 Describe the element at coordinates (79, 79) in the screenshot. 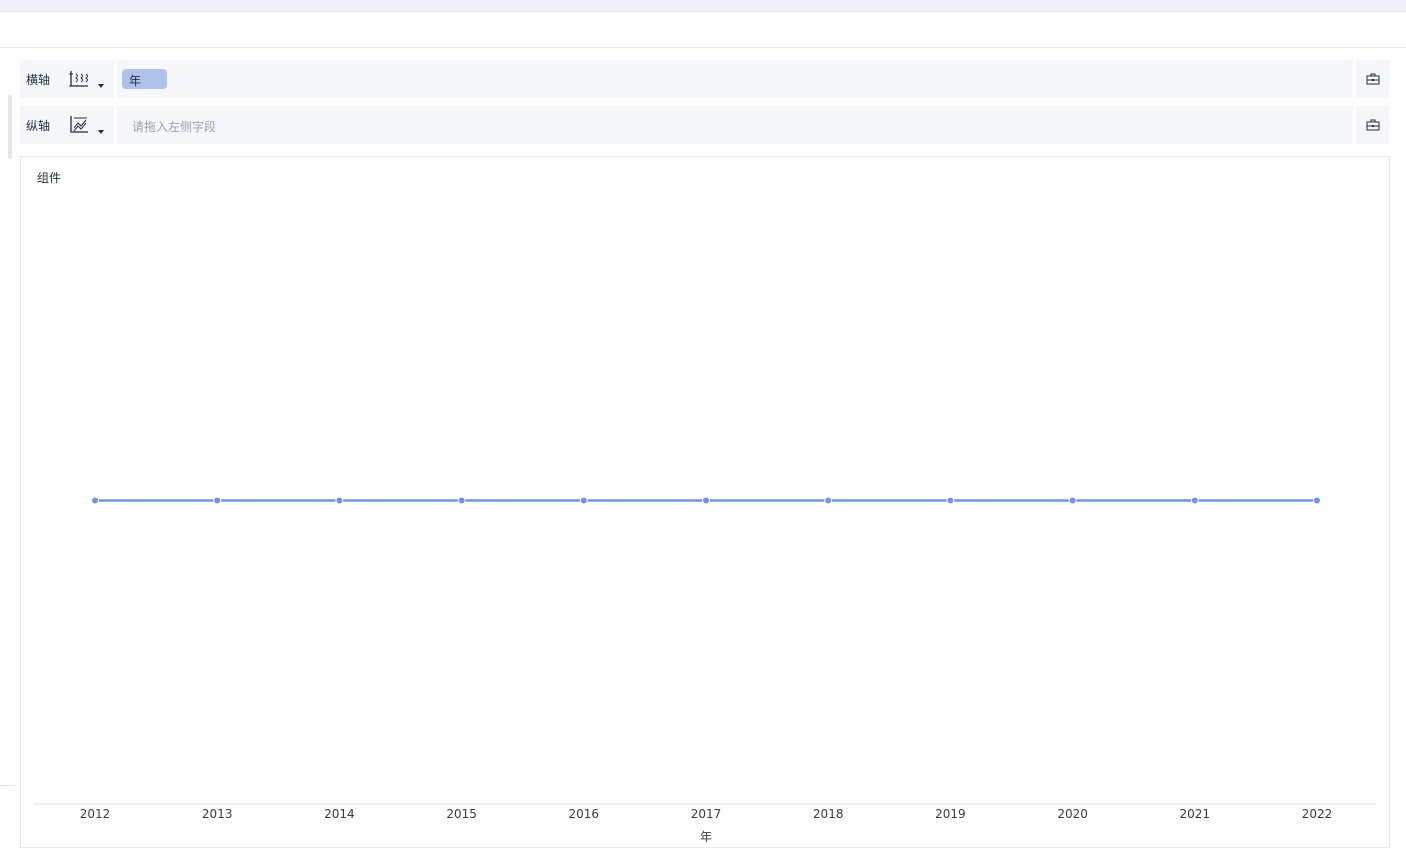

I see `horizontal-axis-icon` at that location.